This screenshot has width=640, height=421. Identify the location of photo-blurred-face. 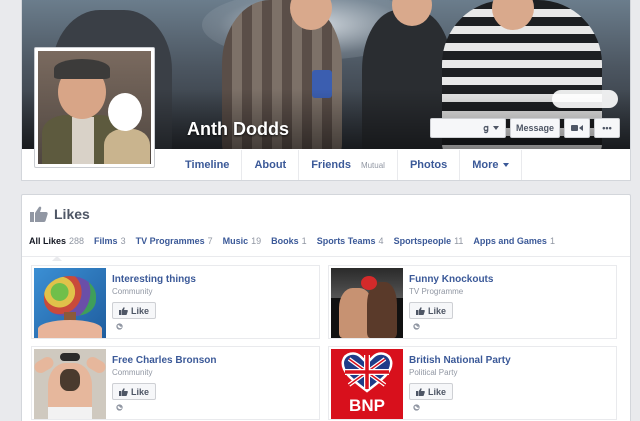
(125, 112).